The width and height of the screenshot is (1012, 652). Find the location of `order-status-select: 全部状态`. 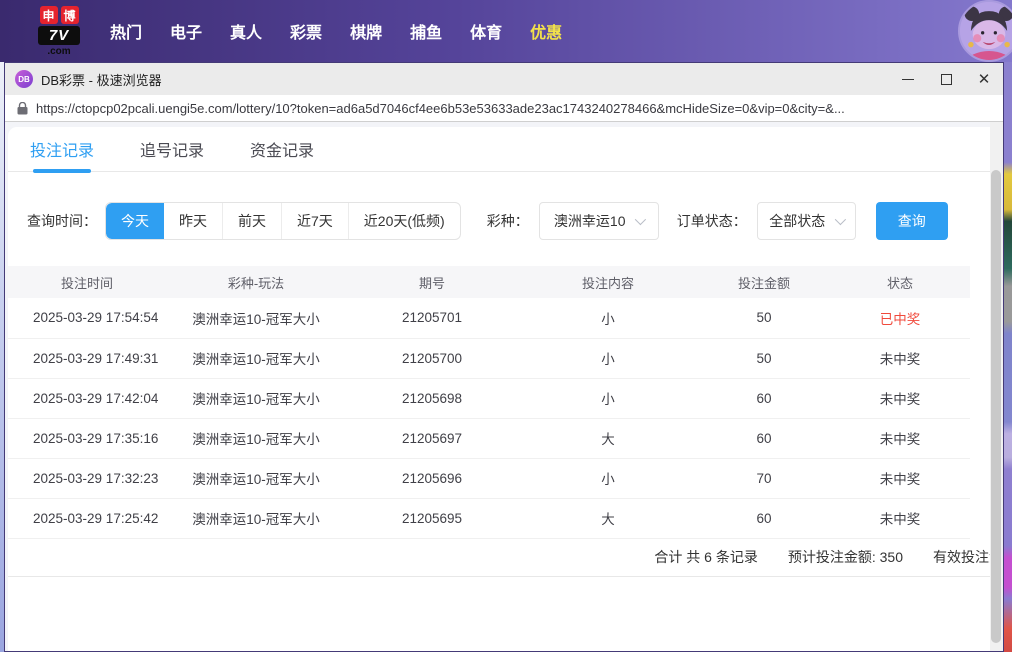

order-status-select: 全部状态 is located at coordinates (806, 221).